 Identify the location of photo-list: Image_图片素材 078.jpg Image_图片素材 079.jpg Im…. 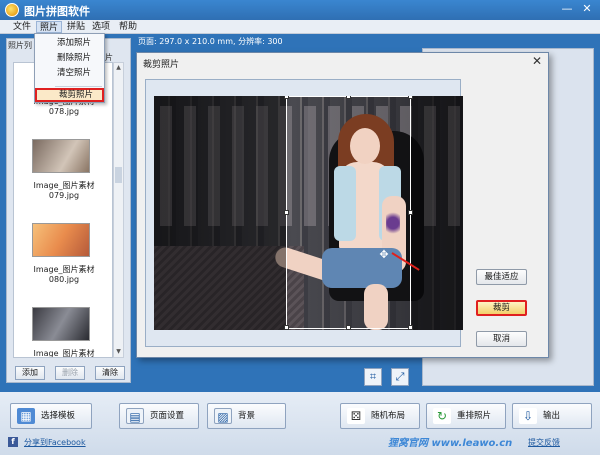
(63, 210).